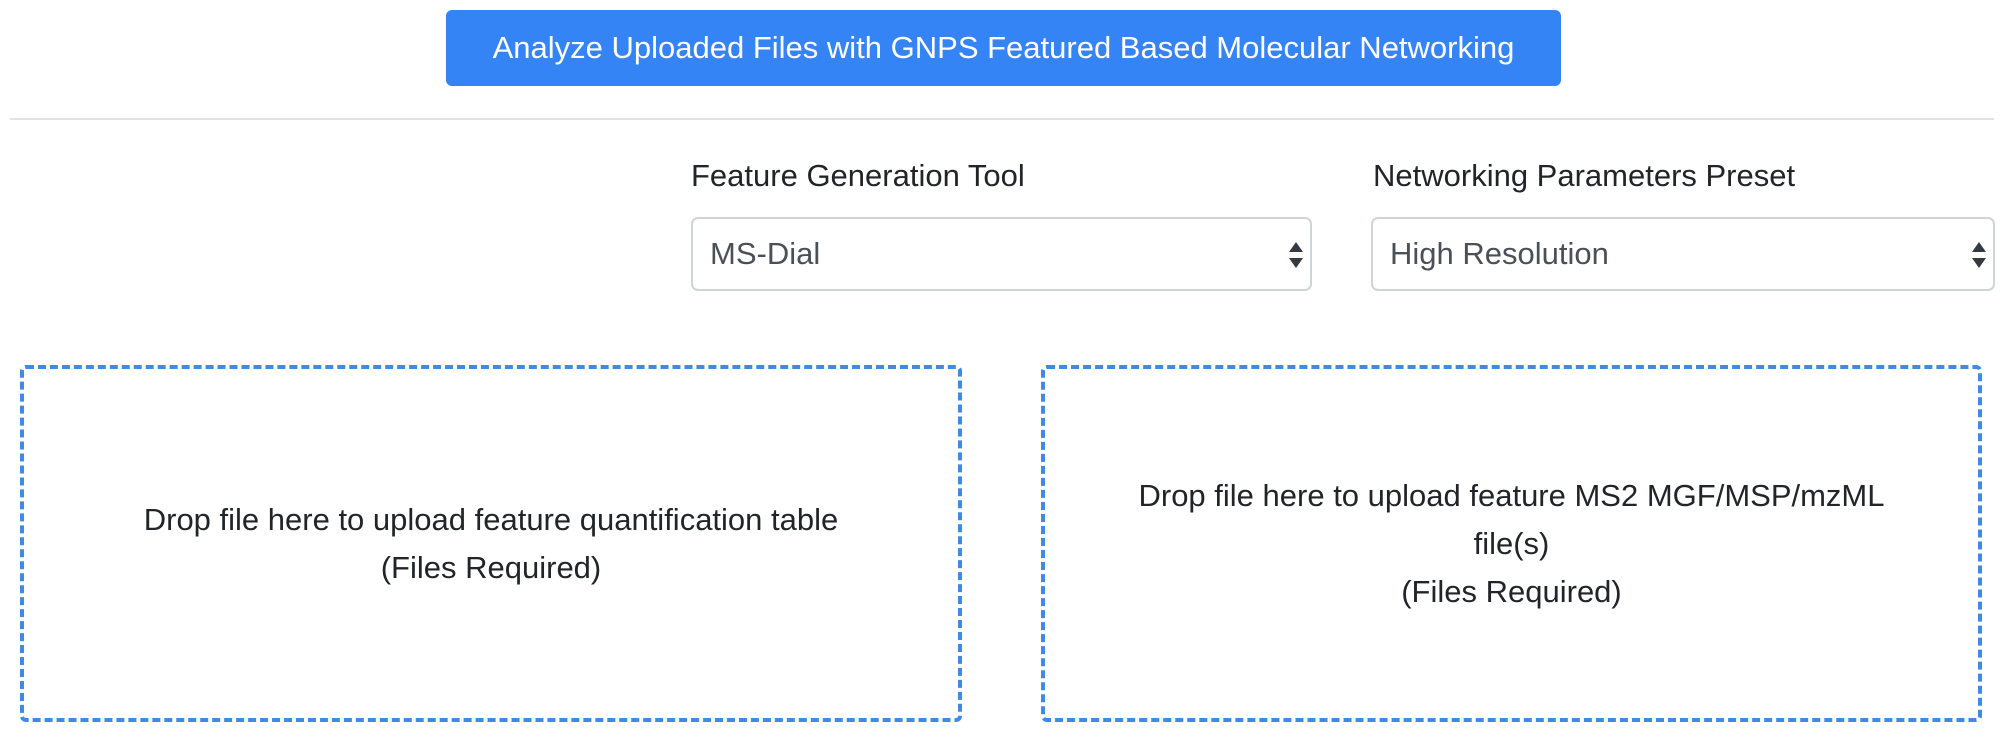 The image size is (2004, 742). What do you see at coordinates (1584, 175) in the screenshot?
I see `networking-parameters-preset-label: Networking Parameters Preset` at bounding box center [1584, 175].